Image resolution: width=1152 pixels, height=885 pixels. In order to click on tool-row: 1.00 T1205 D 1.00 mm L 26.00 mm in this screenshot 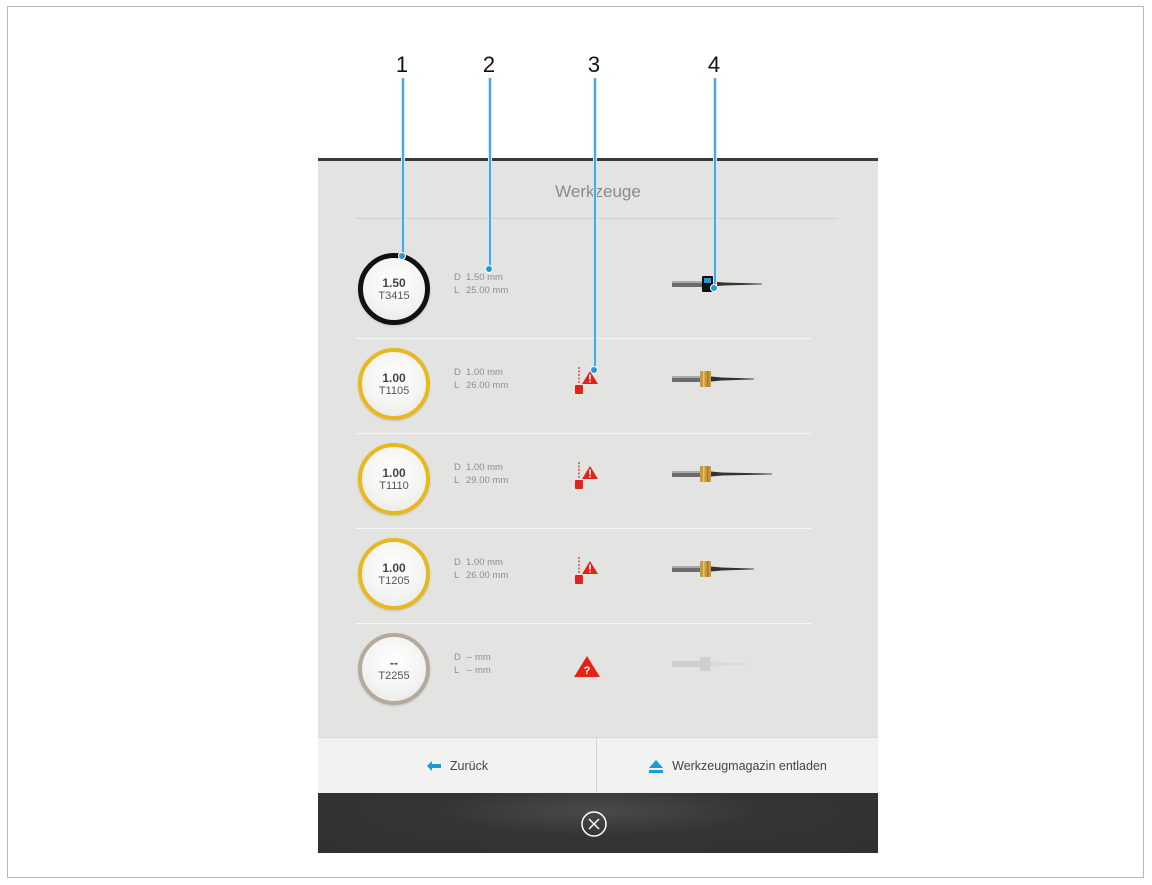, I will do `click(598, 576)`.